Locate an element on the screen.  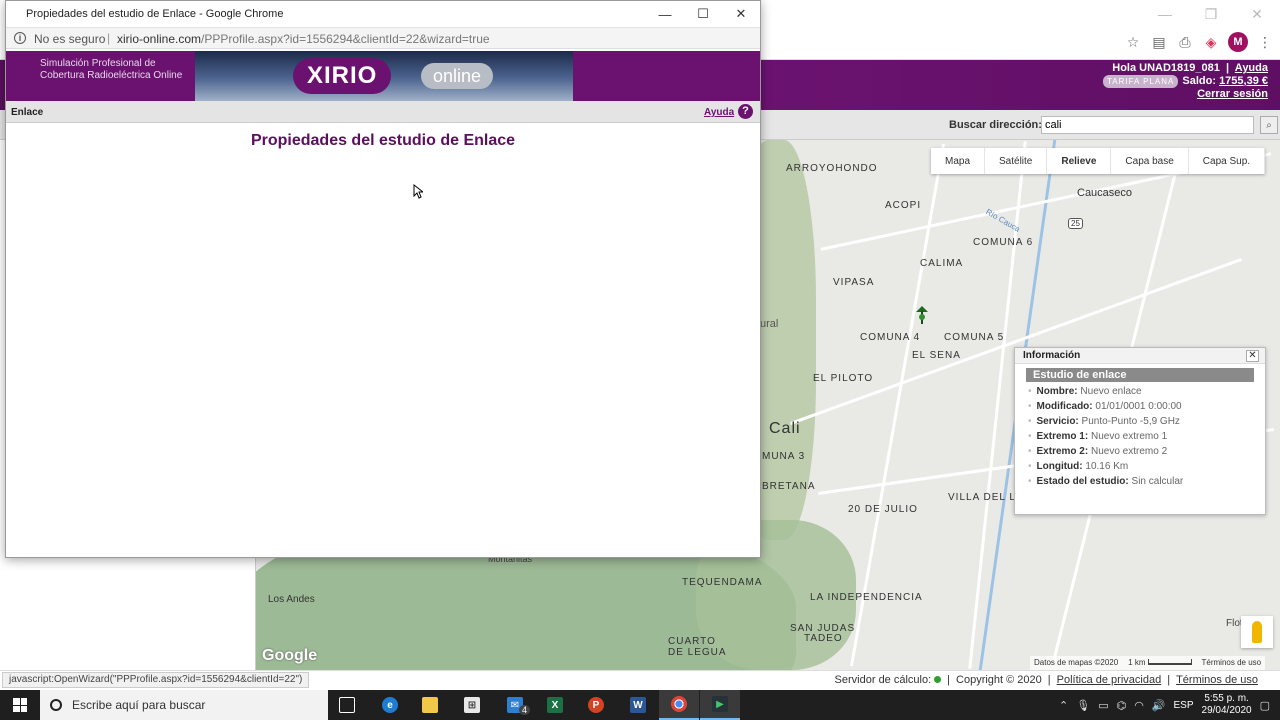
taskbar-mail: ✉ 4 is located at coordinates (515, 705).